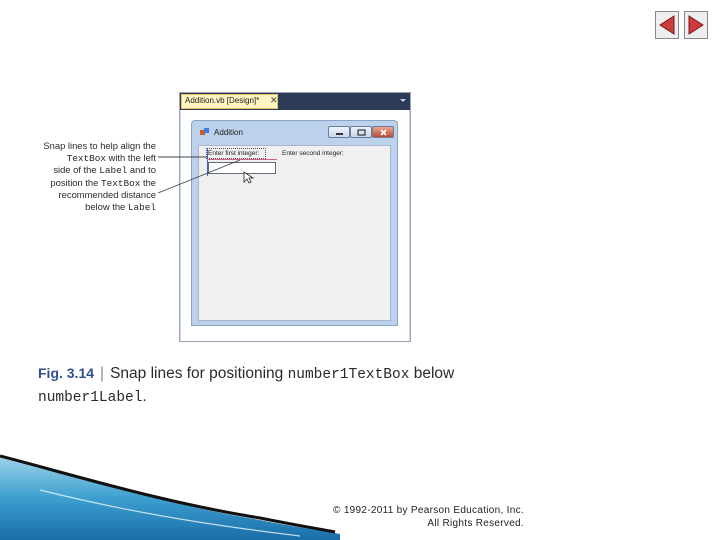 The height and width of the screenshot is (540, 720). What do you see at coordinates (90, 398) in the screenshot?
I see `caption-code: number1Label` at bounding box center [90, 398].